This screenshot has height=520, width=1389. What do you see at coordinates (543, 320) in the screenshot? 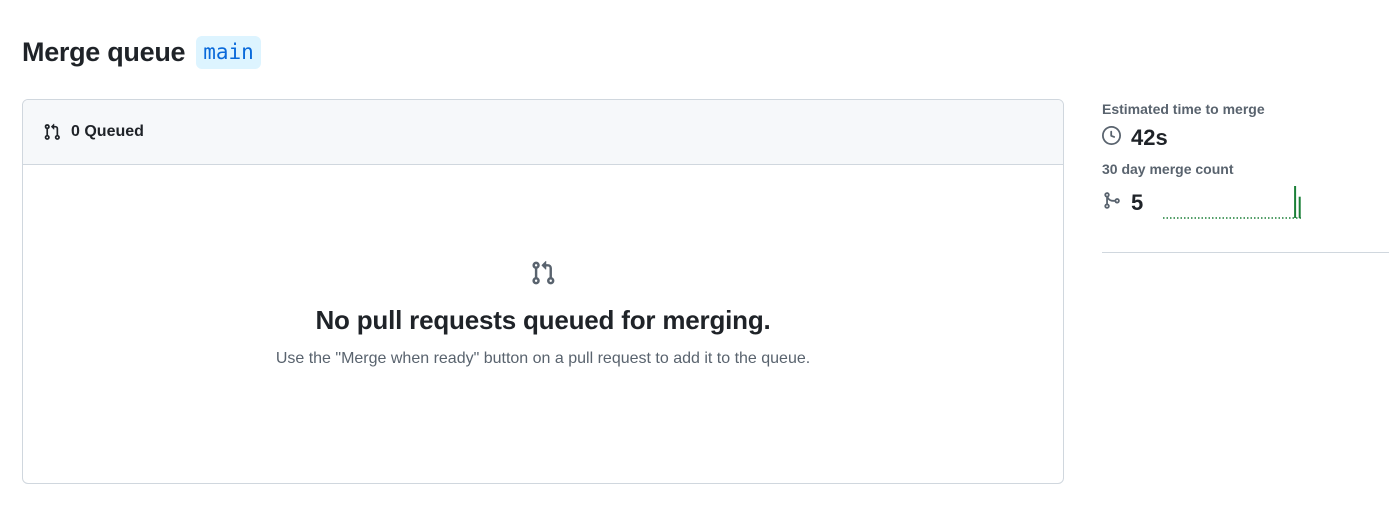
I see `empty-state-title: No pull requests queued for merging.` at bounding box center [543, 320].